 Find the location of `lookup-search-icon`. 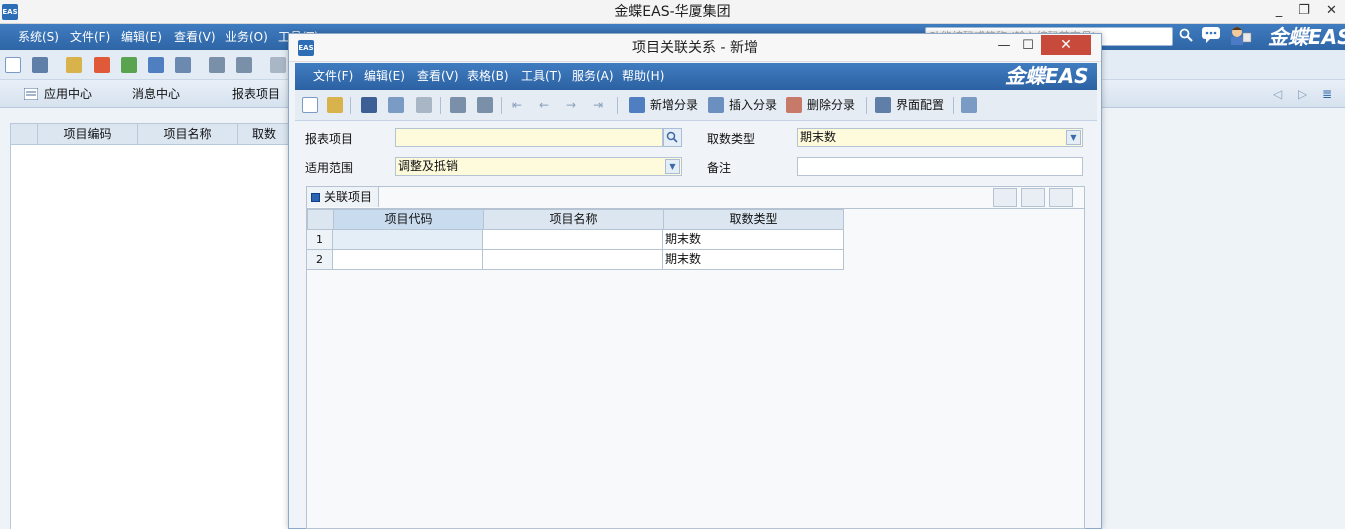

lookup-search-icon is located at coordinates (672, 137).